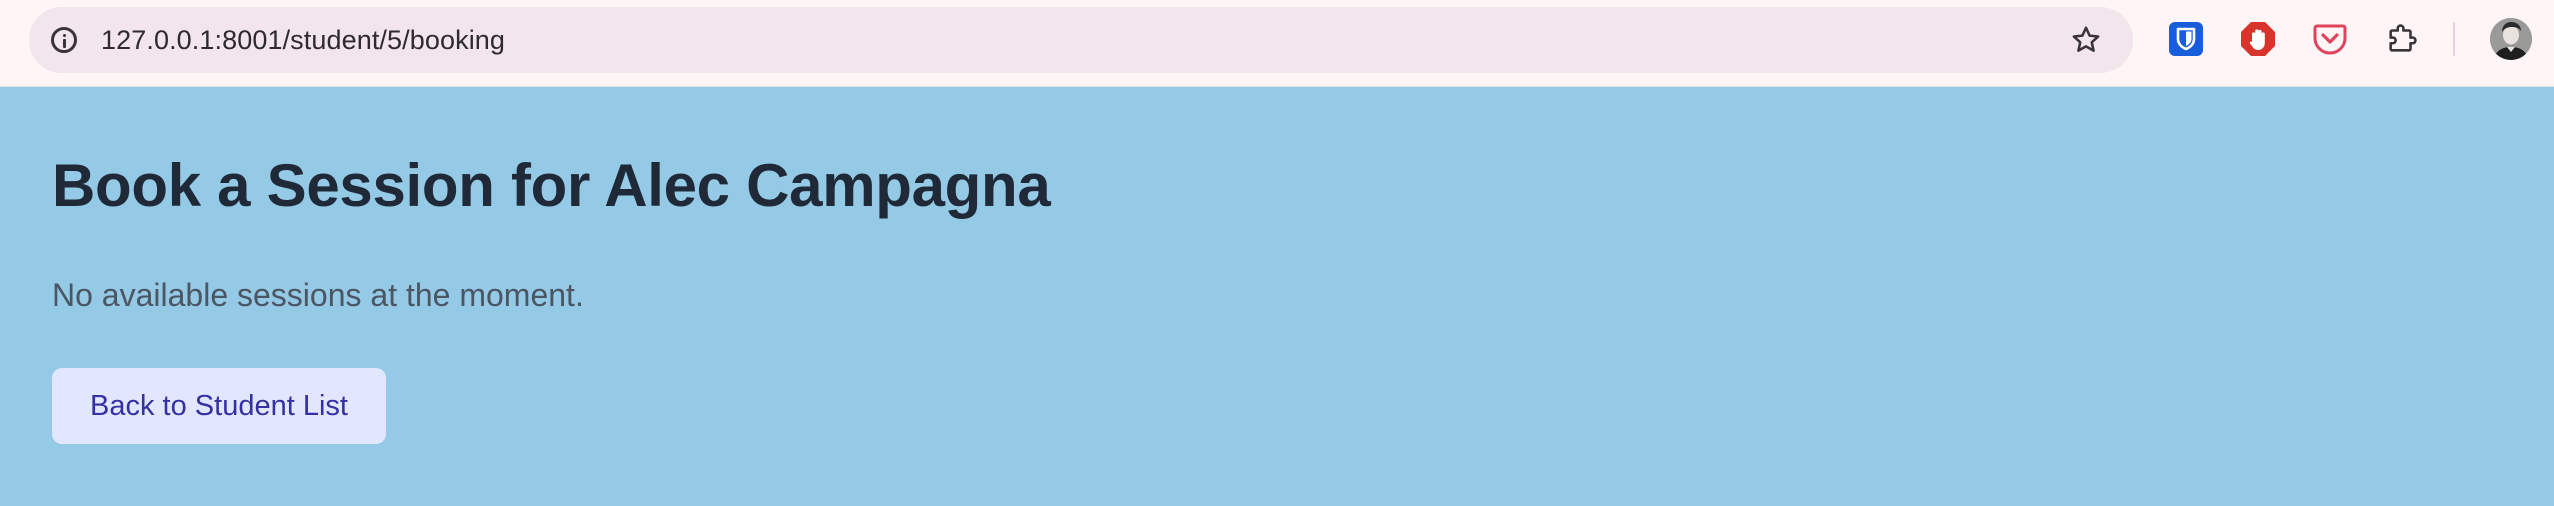 The width and height of the screenshot is (2554, 506). I want to click on empty-state-message: No available sessions at the moment., so click(318, 295).